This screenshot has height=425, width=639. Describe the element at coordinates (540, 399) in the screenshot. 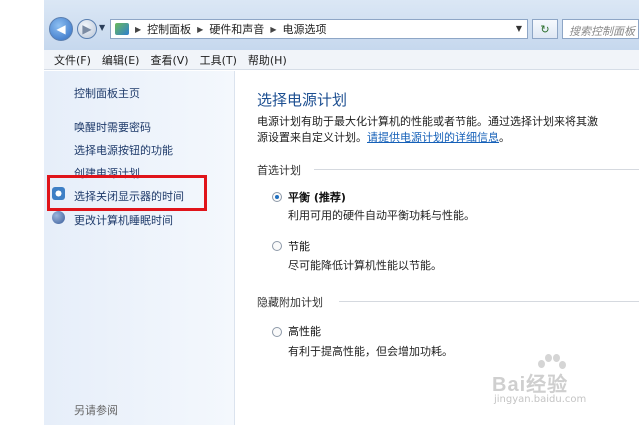

I see `watermark-url: jingyan.baidu.com` at that location.